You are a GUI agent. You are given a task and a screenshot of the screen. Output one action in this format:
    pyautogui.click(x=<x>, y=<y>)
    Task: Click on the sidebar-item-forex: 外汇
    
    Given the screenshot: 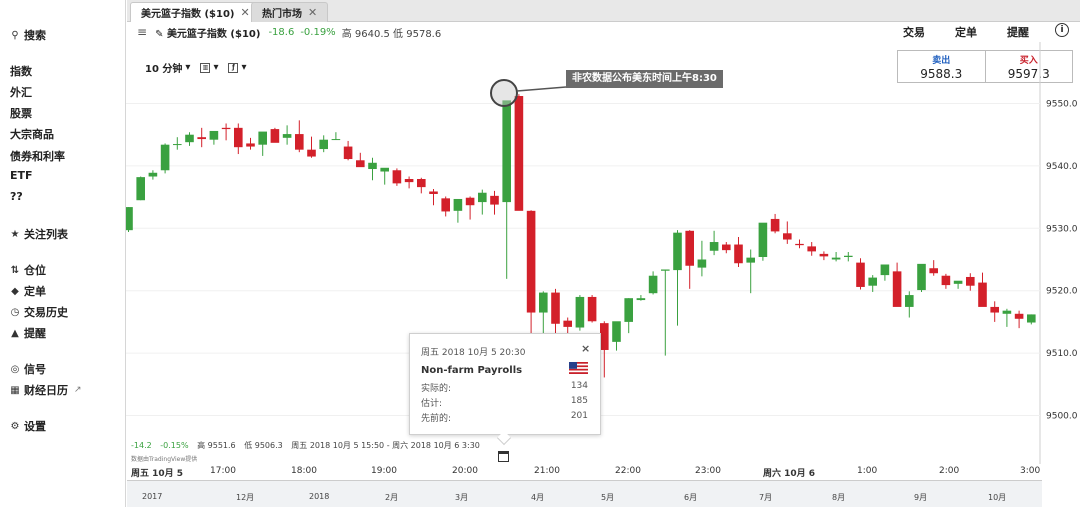 What is the action you would take?
    pyautogui.click(x=21, y=92)
    